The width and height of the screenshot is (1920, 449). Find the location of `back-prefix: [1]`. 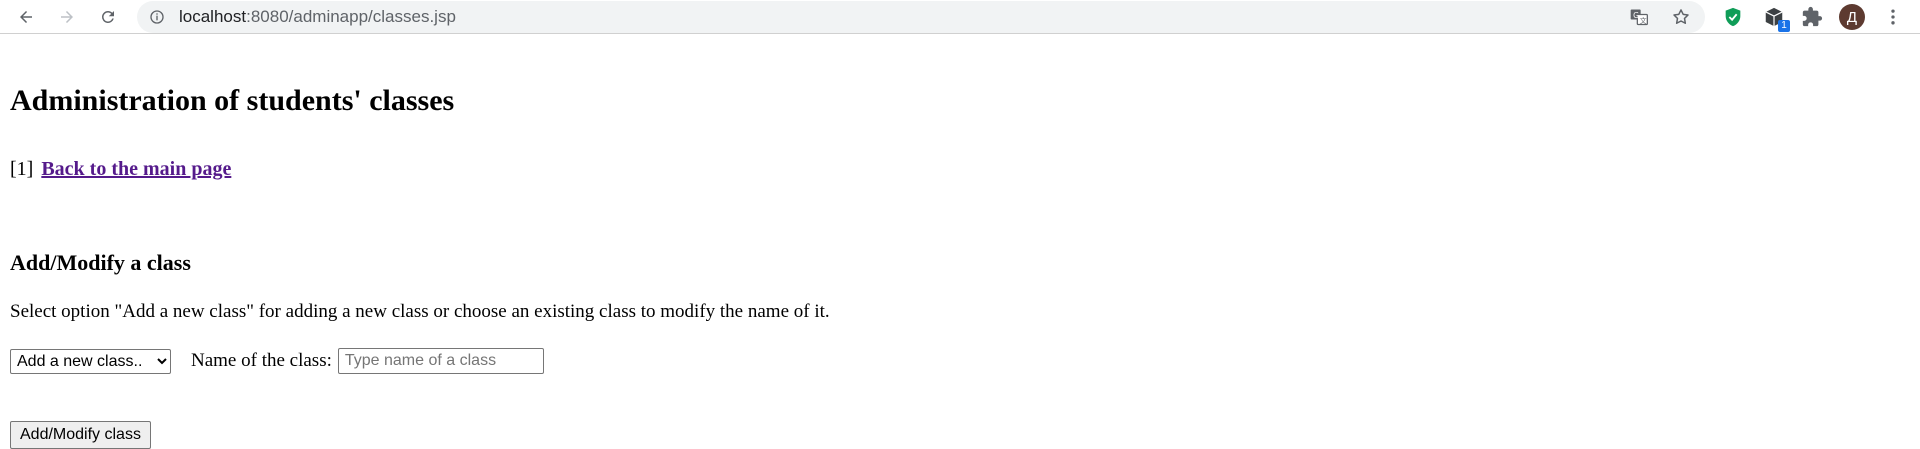

back-prefix: [1] is located at coordinates (22, 169).